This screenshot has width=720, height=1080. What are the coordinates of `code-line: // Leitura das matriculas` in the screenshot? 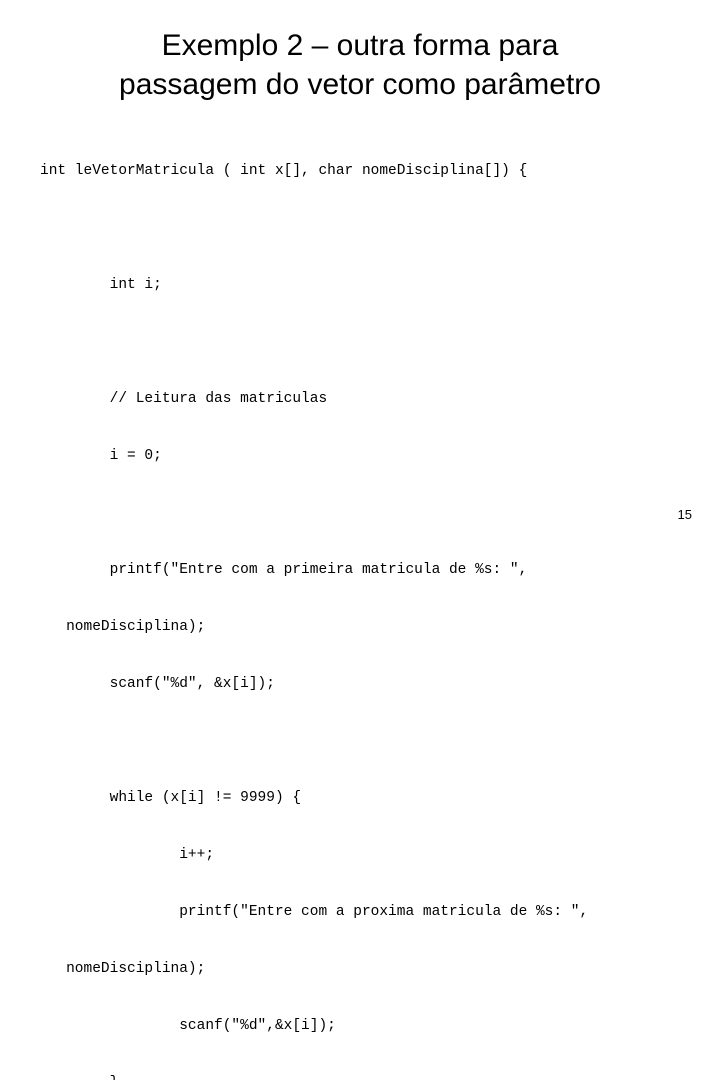 It's located at (184, 399).